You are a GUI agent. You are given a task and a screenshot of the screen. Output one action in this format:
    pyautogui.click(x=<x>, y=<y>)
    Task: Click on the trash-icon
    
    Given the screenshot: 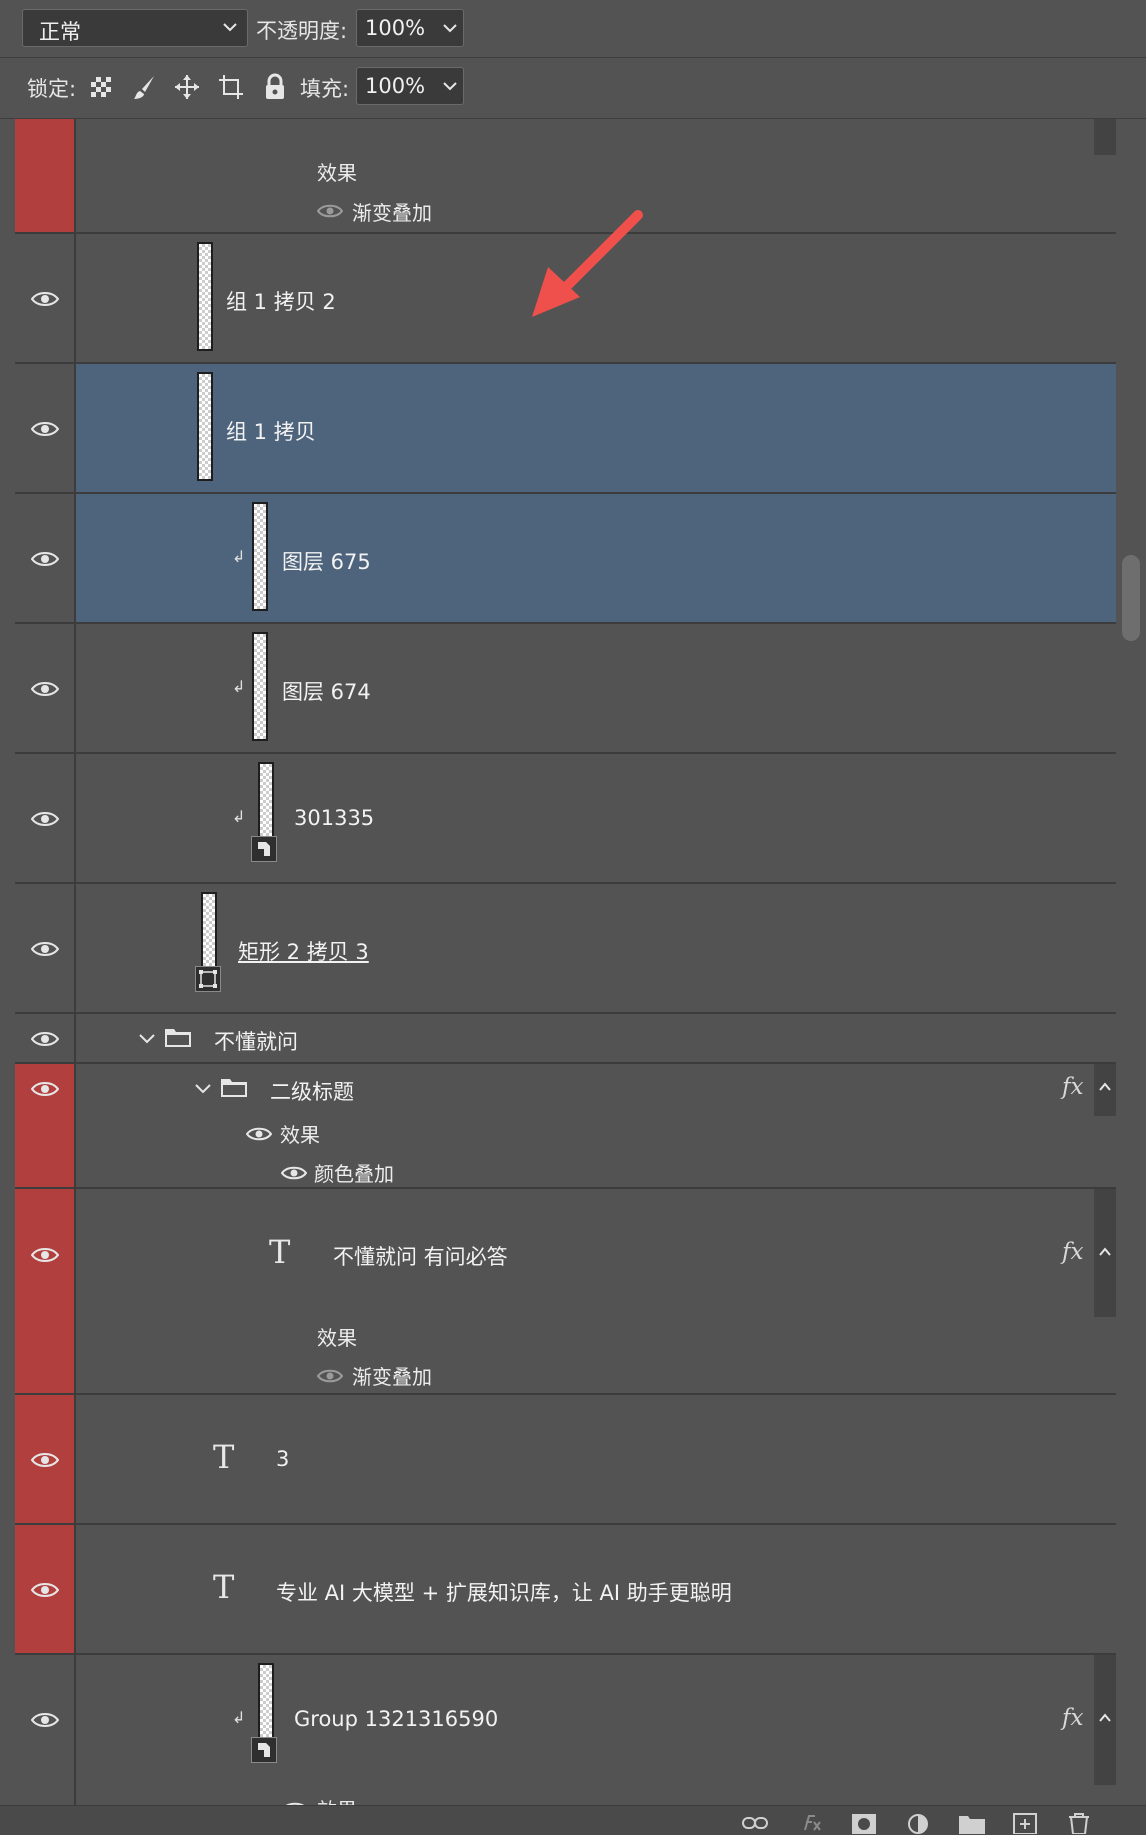 What is the action you would take?
    pyautogui.click(x=1079, y=1822)
    